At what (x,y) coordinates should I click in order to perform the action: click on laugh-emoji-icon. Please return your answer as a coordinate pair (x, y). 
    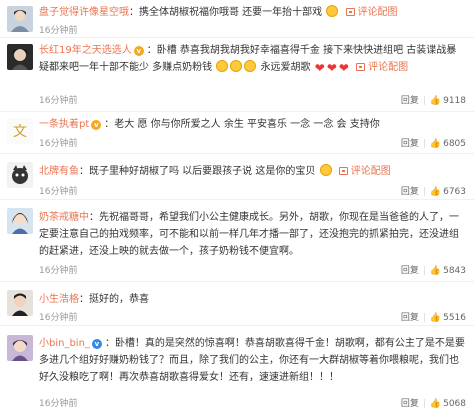
    Looking at the image, I should click on (332, 11).